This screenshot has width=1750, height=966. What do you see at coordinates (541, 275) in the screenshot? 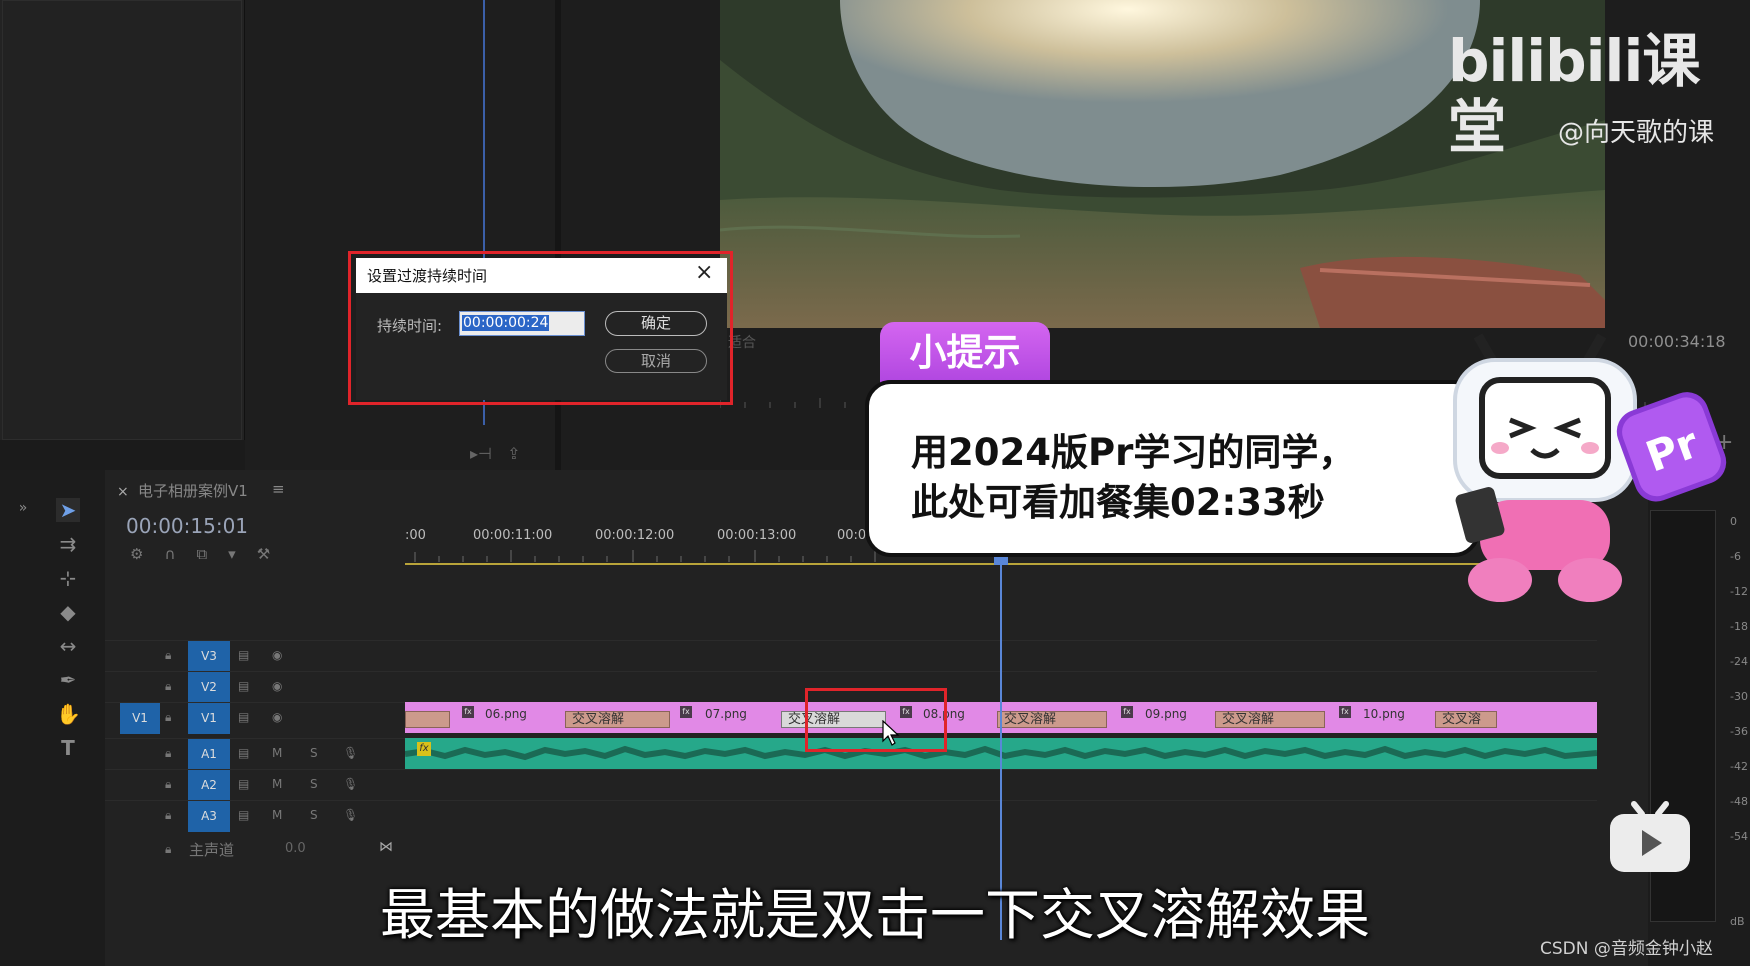
I see `dialog-titlebar: 设置过渡持续时间 ×` at bounding box center [541, 275].